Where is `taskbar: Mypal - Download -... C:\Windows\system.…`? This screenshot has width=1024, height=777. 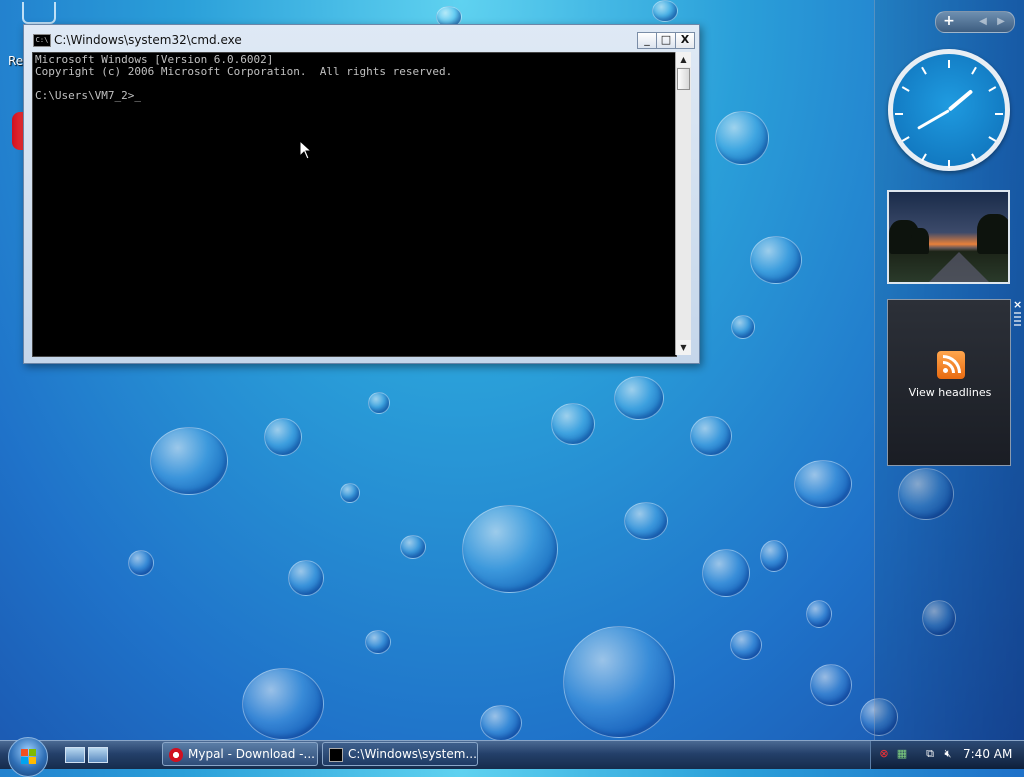 taskbar: Mypal - Download -... C:\Windows\system.… is located at coordinates (512, 757).